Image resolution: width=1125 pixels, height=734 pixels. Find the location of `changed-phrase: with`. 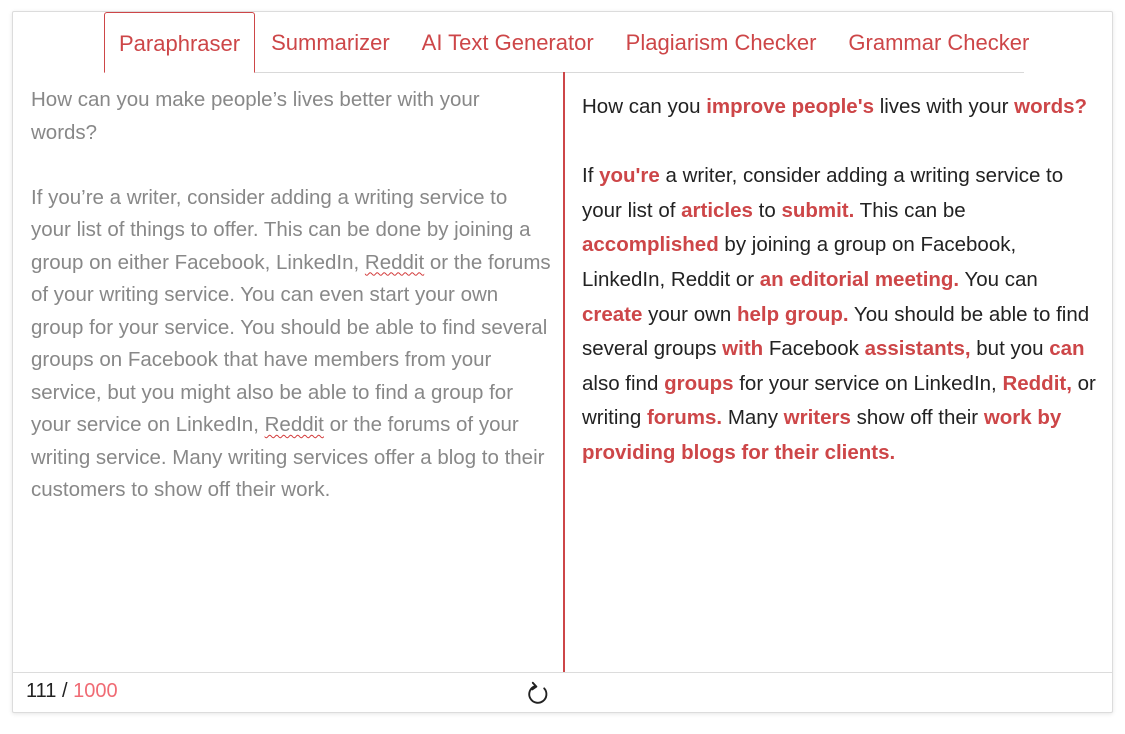

changed-phrase: with is located at coordinates (742, 348).